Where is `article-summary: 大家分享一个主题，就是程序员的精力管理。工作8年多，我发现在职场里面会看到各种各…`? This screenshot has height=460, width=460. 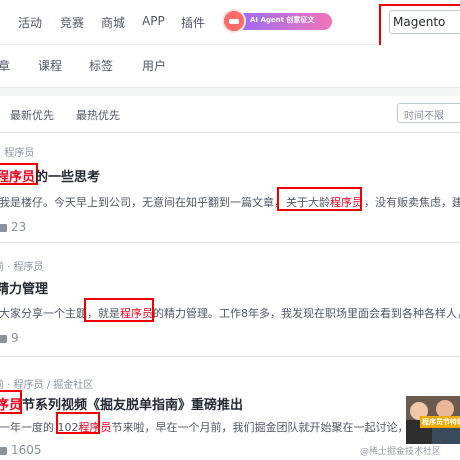 article-summary: 大家分享一个主题，就是程序员的精力管理。工作8年多，我发现在职场里面会看到各种各… is located at coordinates (230, 313).